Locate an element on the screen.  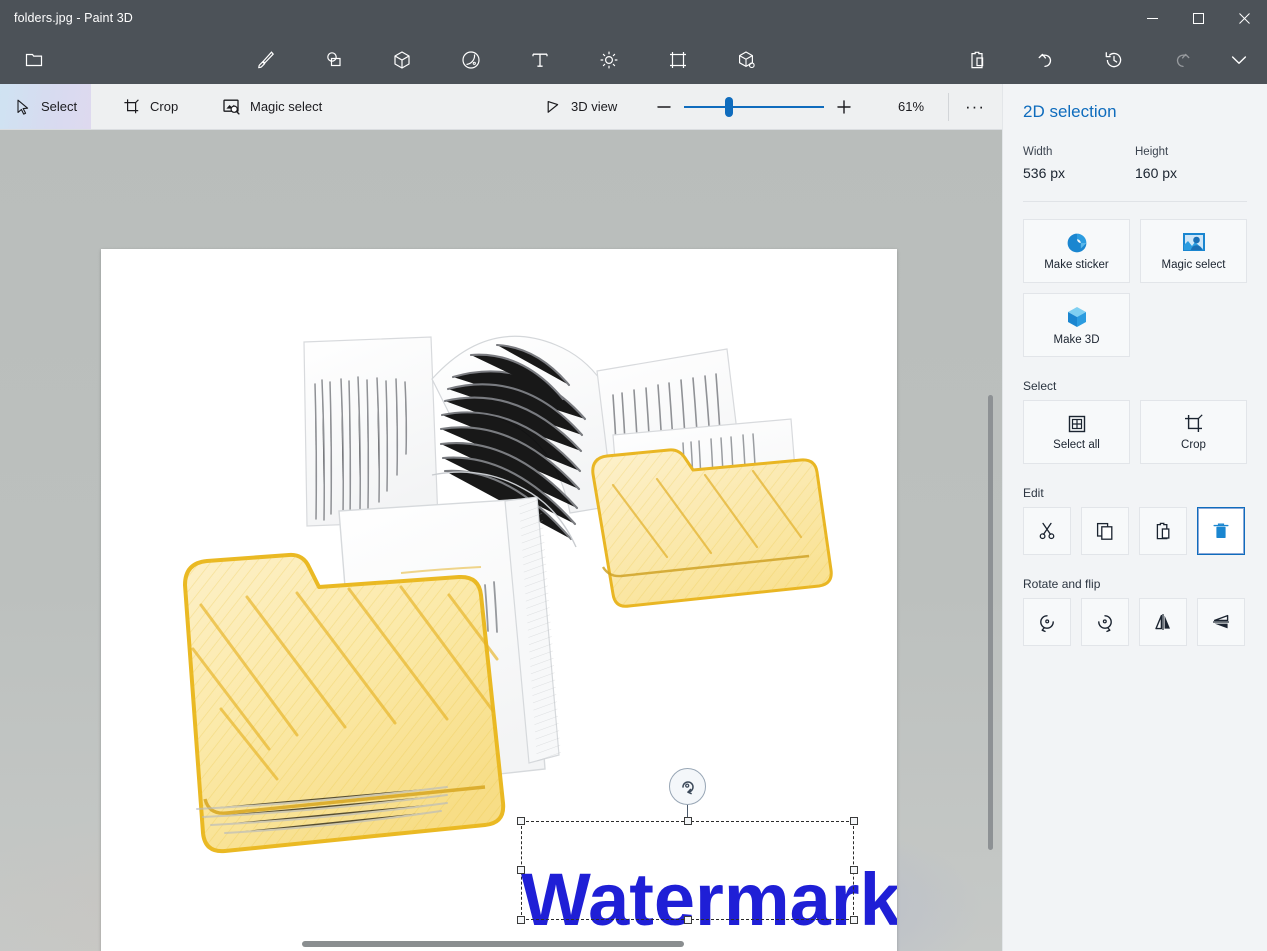
minimize-button is located at coordinates (1152, 18).